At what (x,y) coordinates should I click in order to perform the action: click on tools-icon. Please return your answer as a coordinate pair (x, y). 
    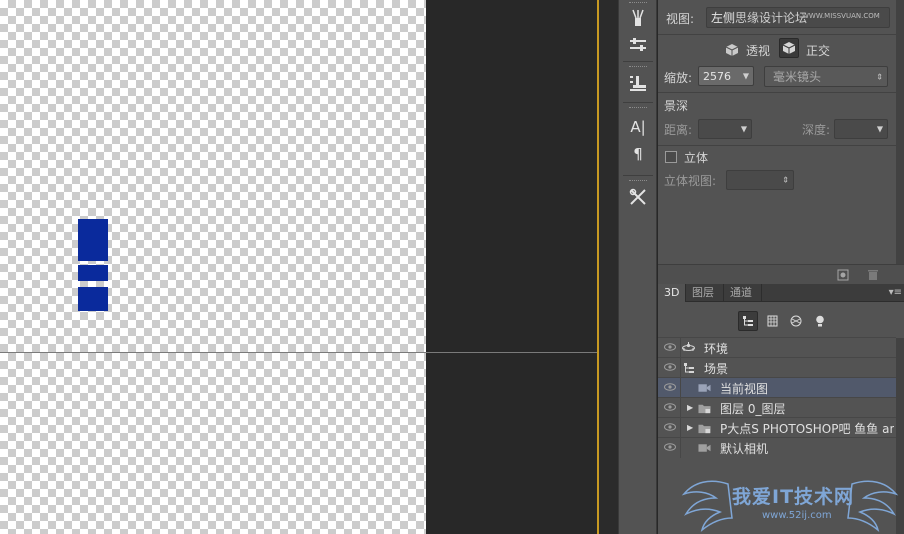
    Looking at the image, I should click on (638, 197).